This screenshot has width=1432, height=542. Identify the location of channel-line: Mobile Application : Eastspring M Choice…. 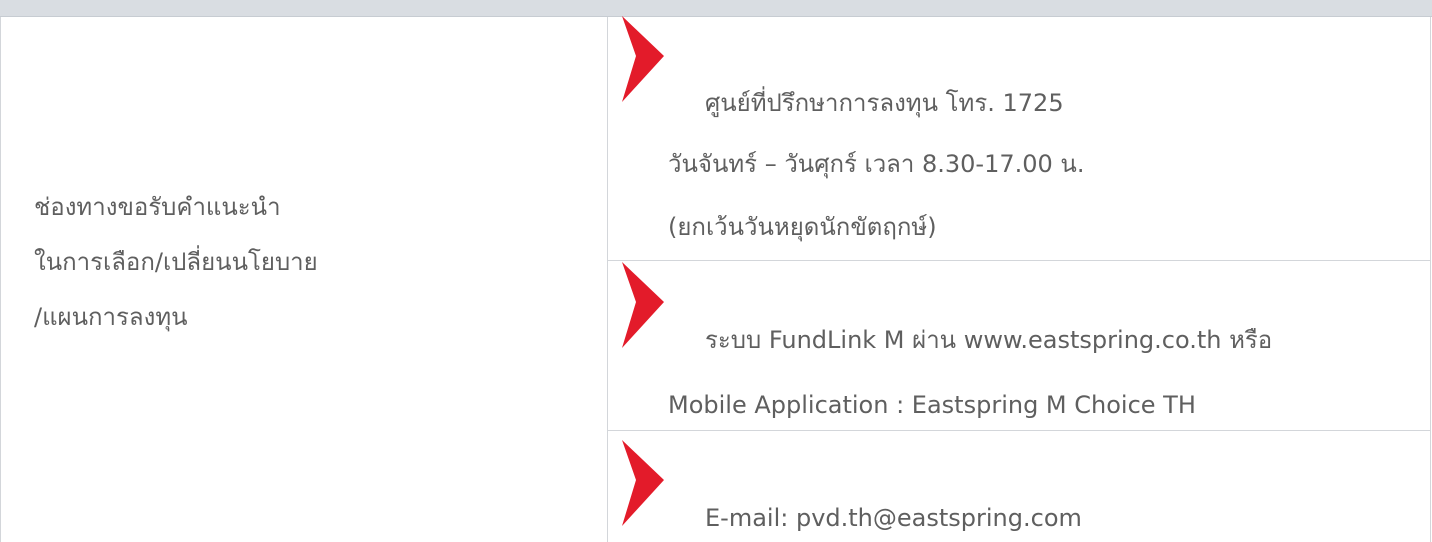
(932, 405).